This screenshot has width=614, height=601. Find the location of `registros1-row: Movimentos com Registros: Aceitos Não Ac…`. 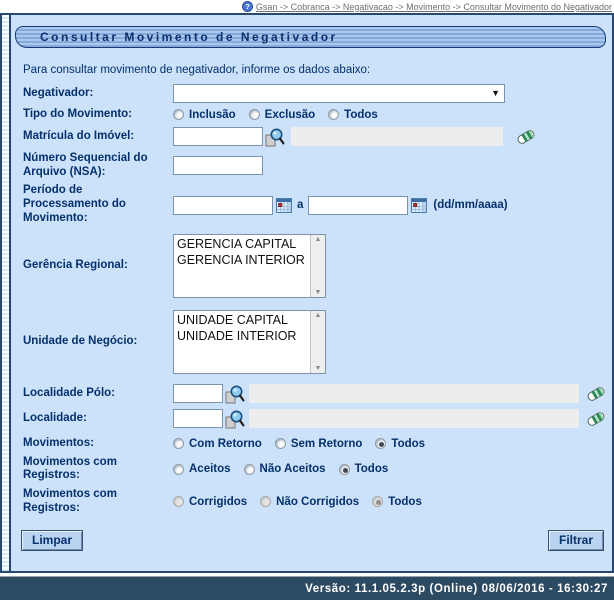

registros1-row: Movimentos com Registros: Aceitos Não Ac… is located at coordinates (310, 470).